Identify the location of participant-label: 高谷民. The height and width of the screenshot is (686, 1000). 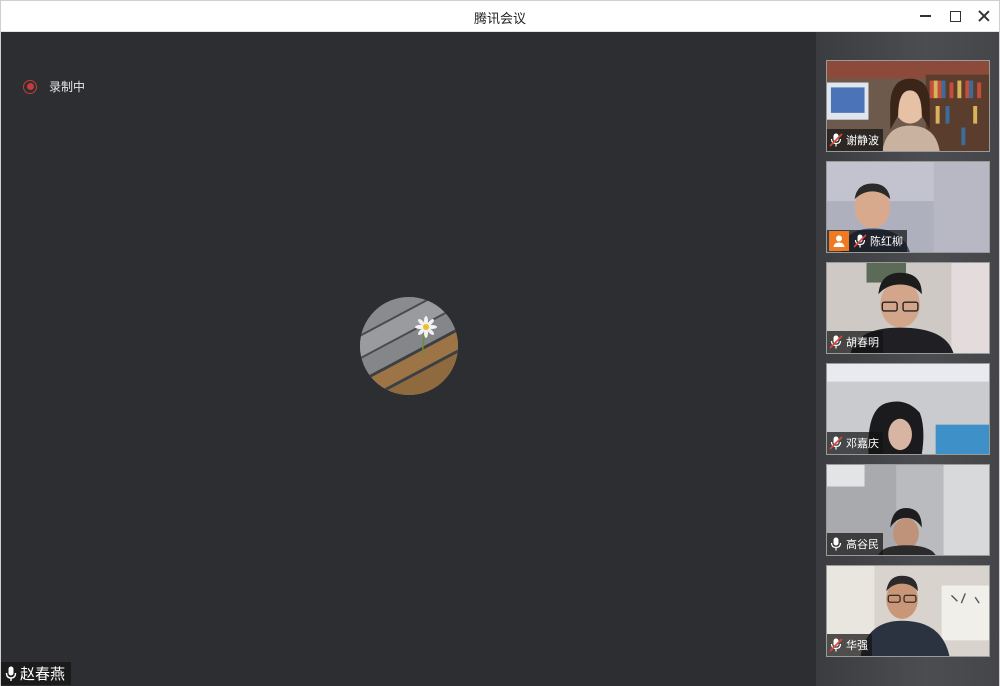
(855, 544).